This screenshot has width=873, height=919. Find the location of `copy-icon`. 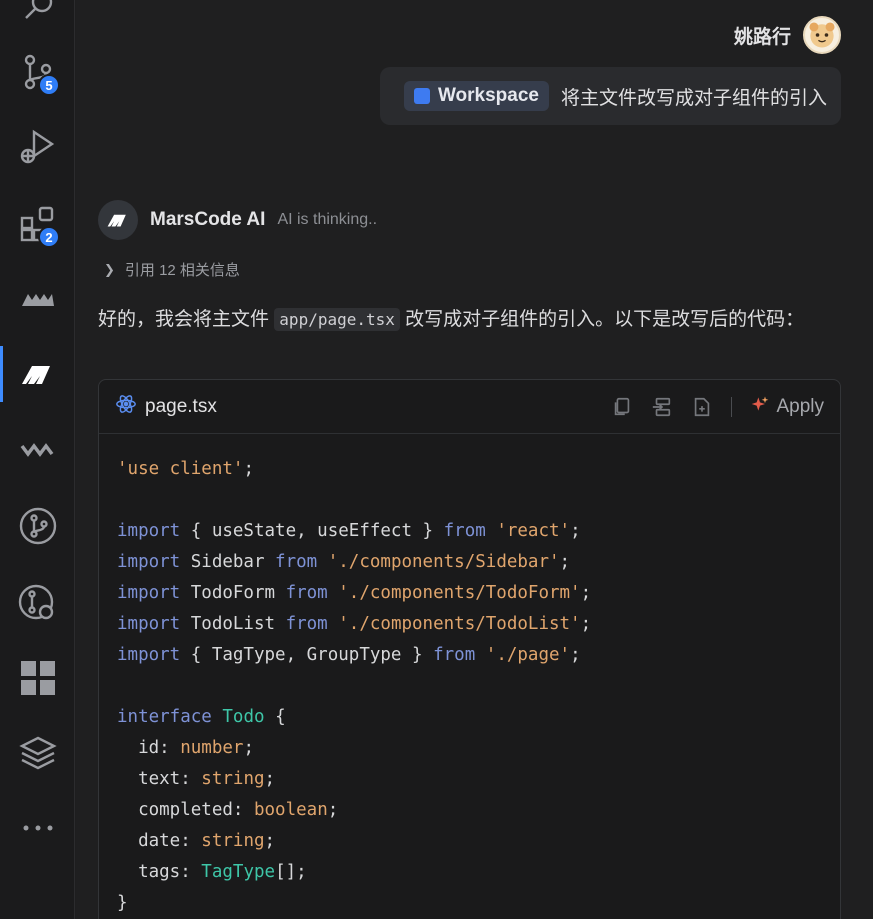

copy-icon is located at coordinates (622, 407).